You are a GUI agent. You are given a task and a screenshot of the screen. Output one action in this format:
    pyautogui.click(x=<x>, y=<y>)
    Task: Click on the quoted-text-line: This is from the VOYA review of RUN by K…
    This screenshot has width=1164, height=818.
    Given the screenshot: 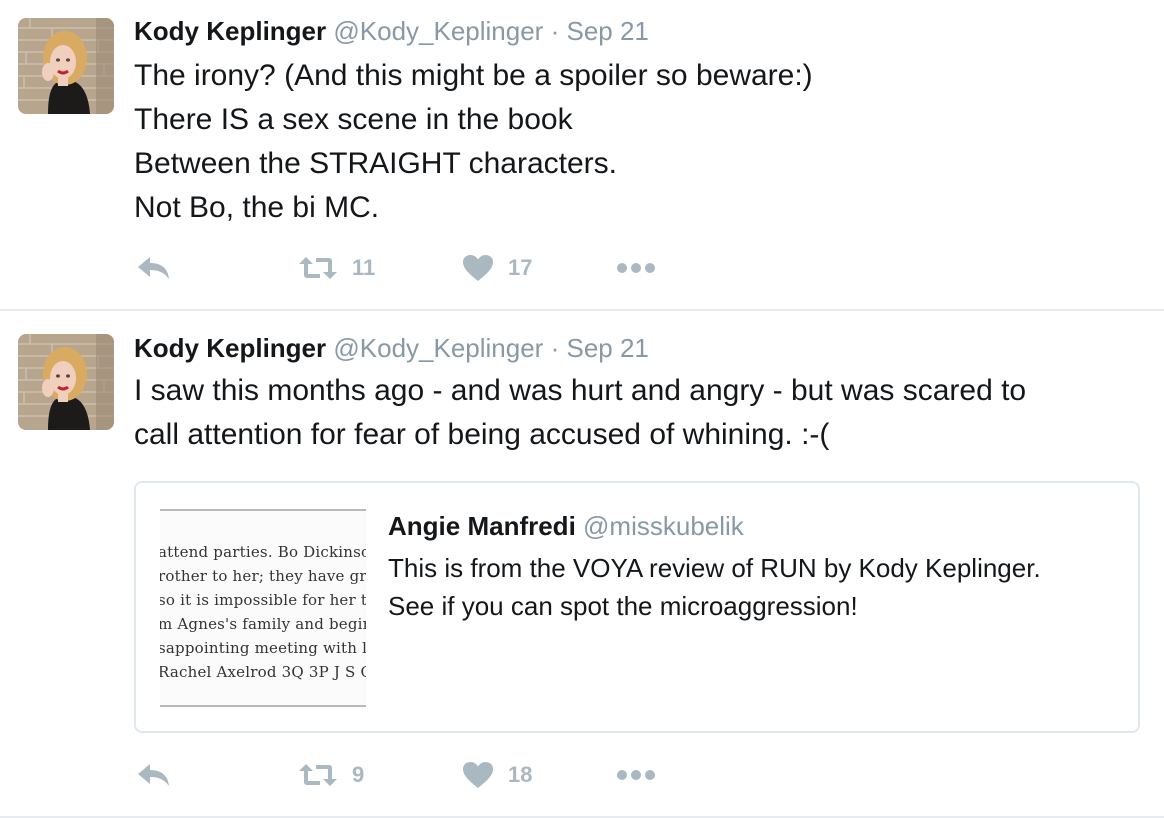 What is the action you would take?
    pyautogui.click(x=714, y=568)
    